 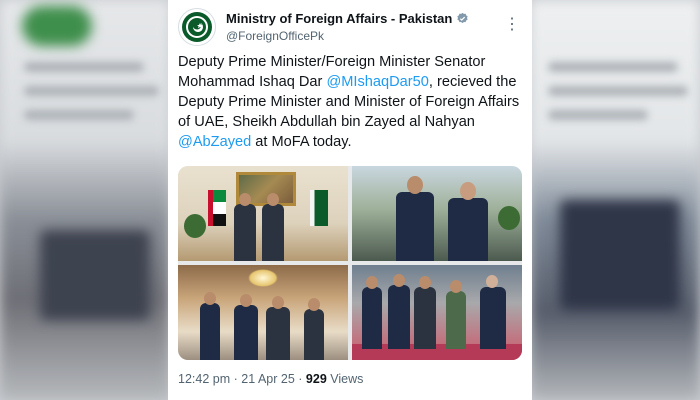 I want to click on views-label: Views, so click(x=347, y=379).